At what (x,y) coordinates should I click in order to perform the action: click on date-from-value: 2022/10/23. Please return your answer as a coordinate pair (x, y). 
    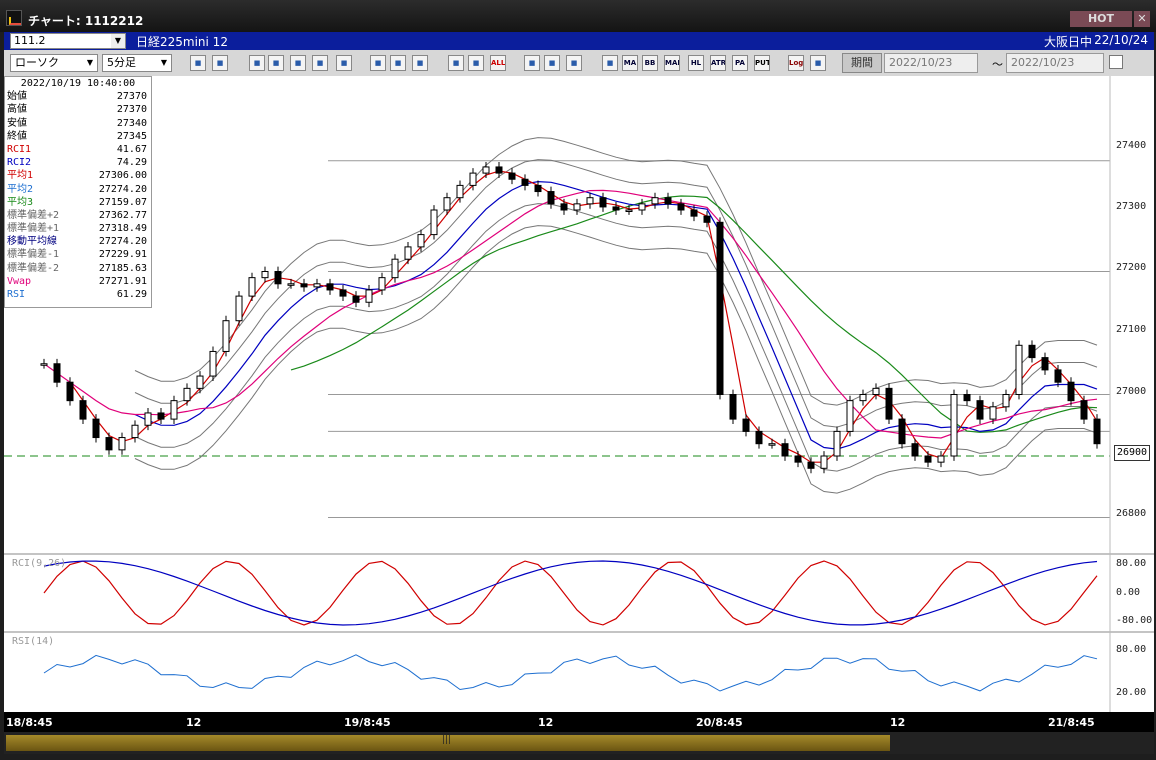
    Looking at the image, I should click on (921, 62).